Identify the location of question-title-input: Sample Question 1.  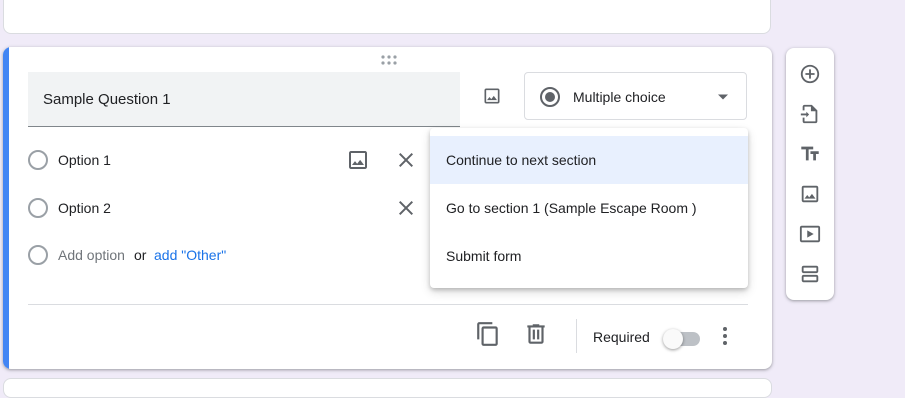
(244, 99).